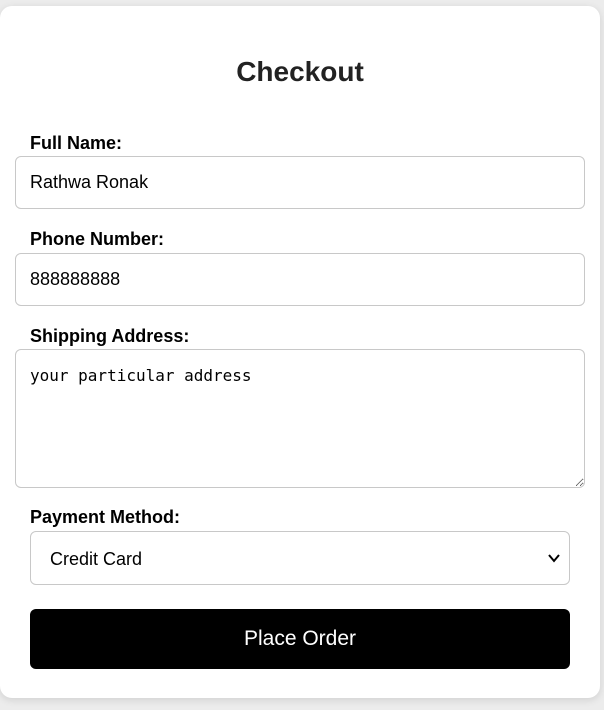 Image resolution: width=604 pixels, height=710 pixels. I want to click on payment-method-label: Payment Method:, so click(105, 517).